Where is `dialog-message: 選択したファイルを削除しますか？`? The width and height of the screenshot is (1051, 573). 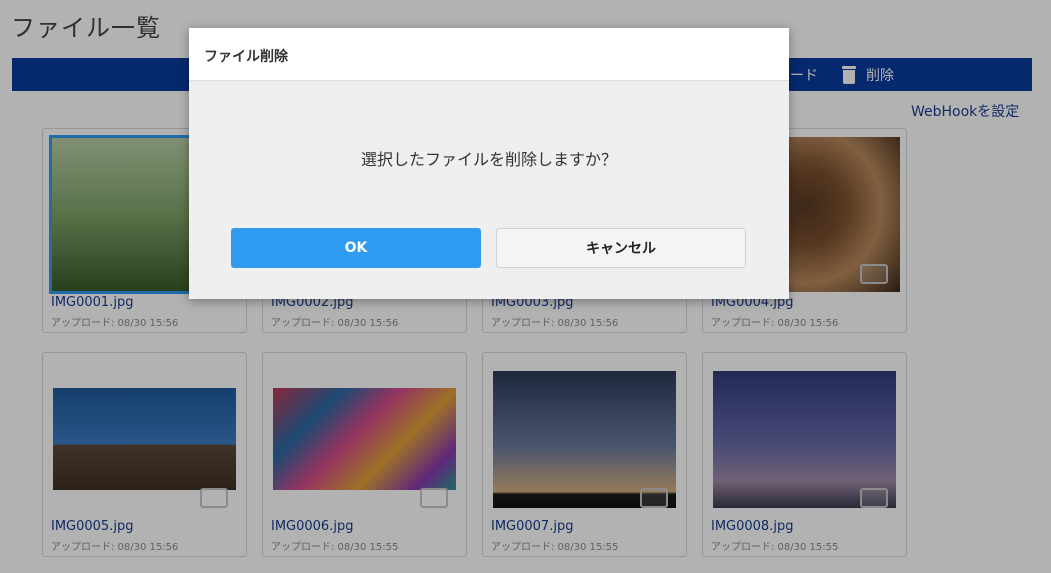 dialog-message: 選択したファイルを削除しますか？ is located at coordinates (488, 159).